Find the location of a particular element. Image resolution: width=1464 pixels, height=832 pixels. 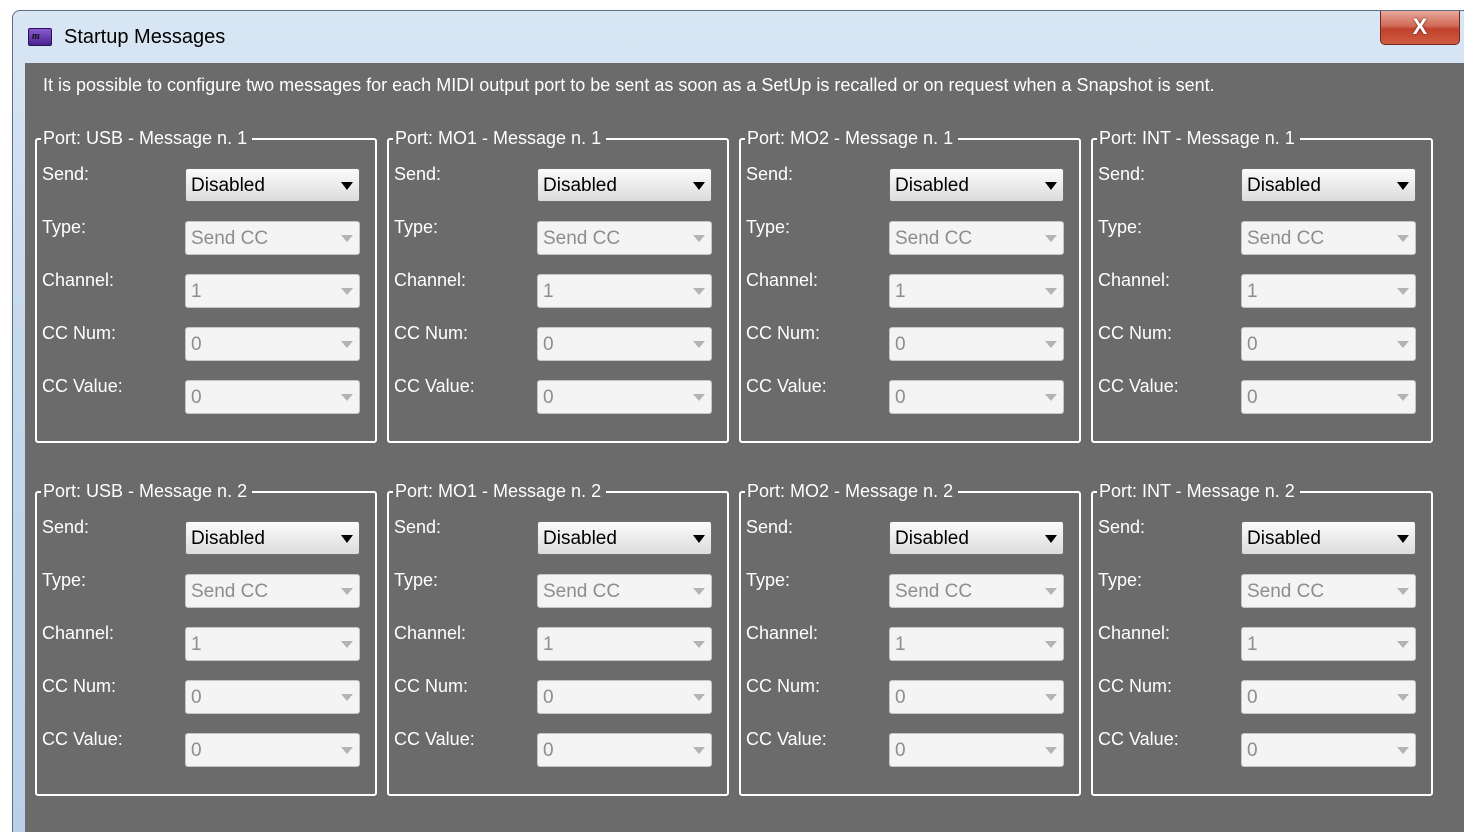

send-row: Send: Disabled is located at coordinates (910, 183).